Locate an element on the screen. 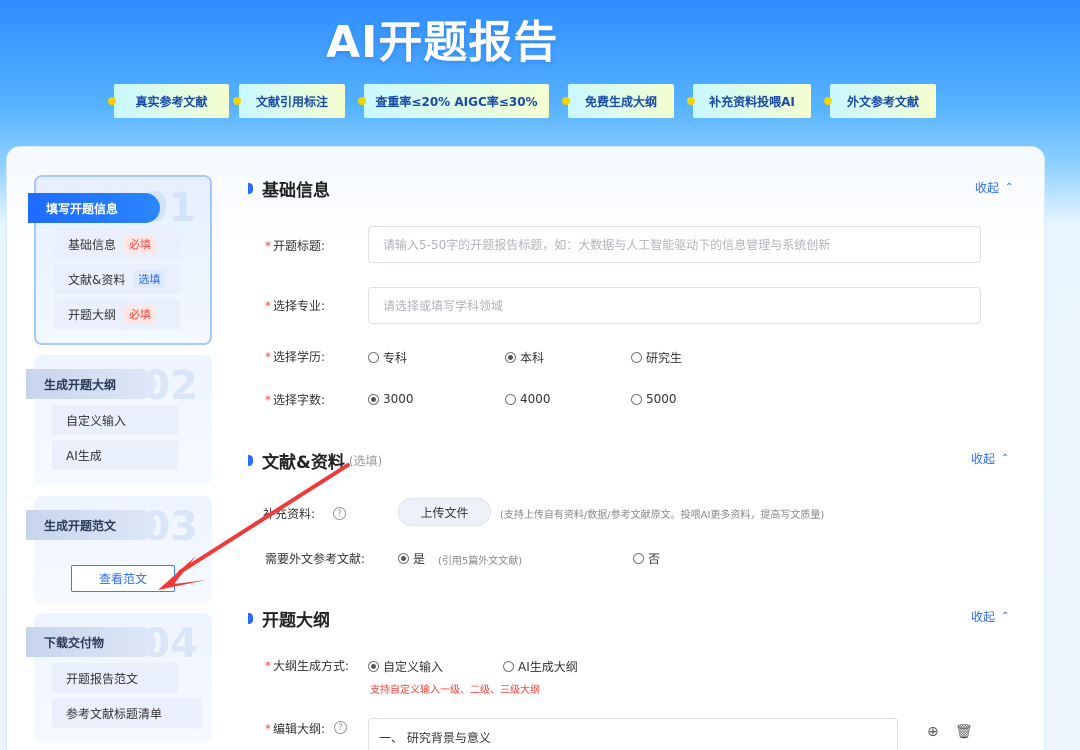  step-generate-outline: 02 生成开题大纲 自定义输入 AI生成 is located at coordinates (119, 420).